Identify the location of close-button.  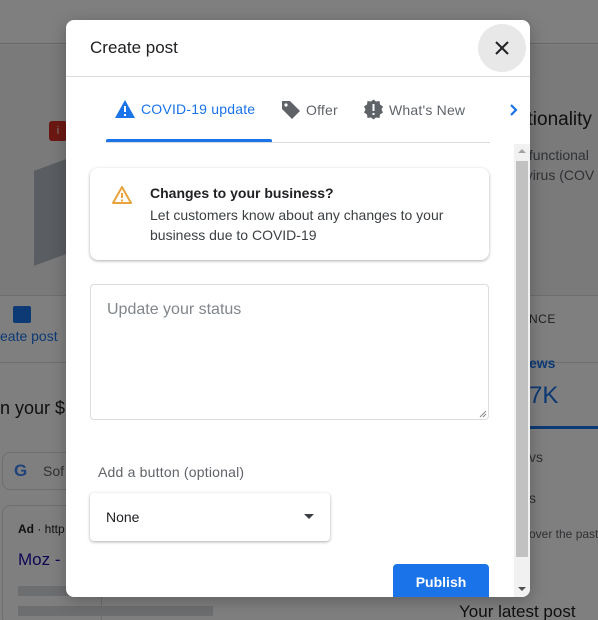
(502, 48).